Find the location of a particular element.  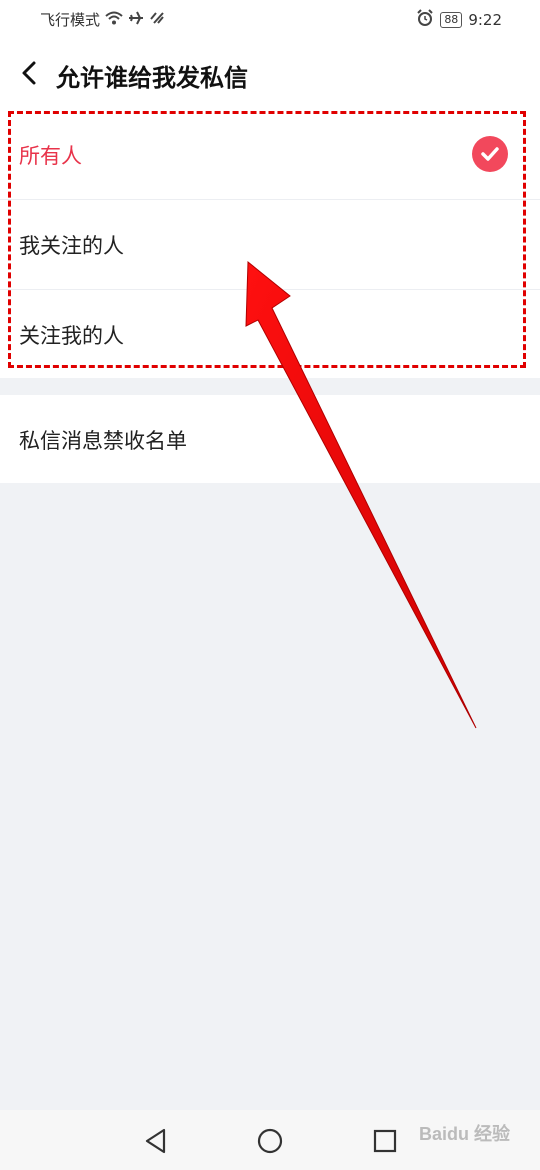

airplane-icon is located at coordinates (136, 20).